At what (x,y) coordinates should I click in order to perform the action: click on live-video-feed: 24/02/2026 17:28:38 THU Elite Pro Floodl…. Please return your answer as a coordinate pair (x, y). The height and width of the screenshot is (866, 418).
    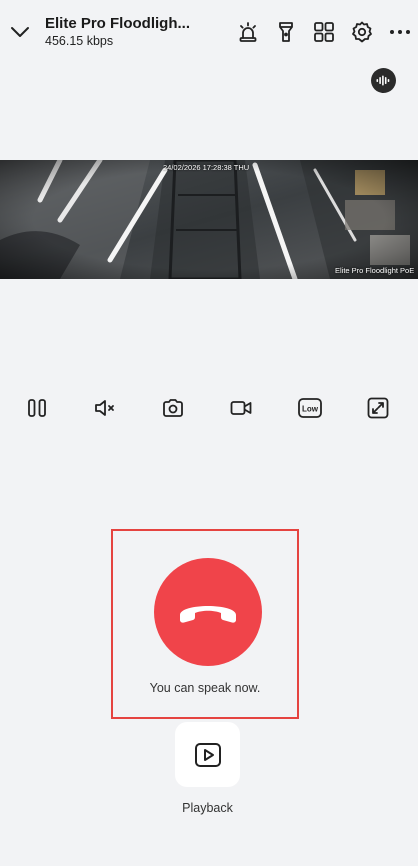
    Looking at the image, I should click on (209, 219).